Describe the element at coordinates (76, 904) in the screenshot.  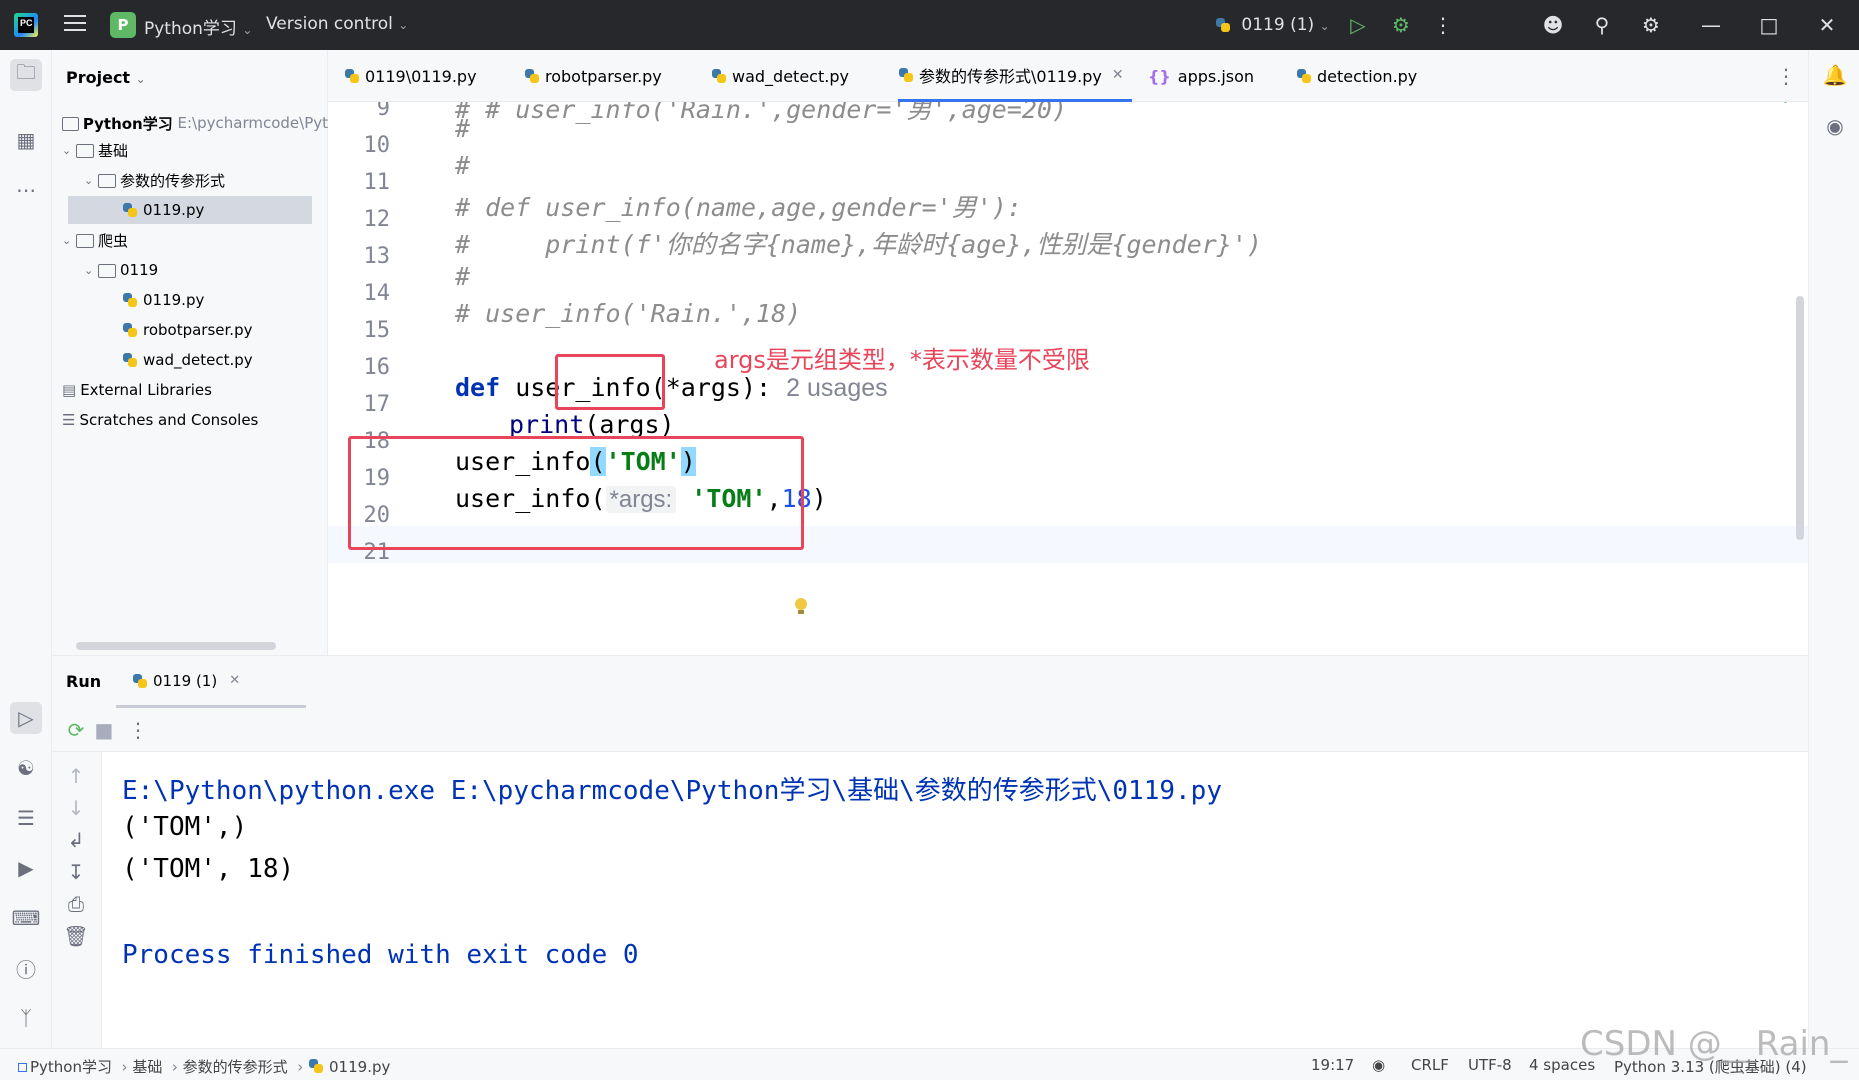
I see `print-icon: ⎙` at that location.